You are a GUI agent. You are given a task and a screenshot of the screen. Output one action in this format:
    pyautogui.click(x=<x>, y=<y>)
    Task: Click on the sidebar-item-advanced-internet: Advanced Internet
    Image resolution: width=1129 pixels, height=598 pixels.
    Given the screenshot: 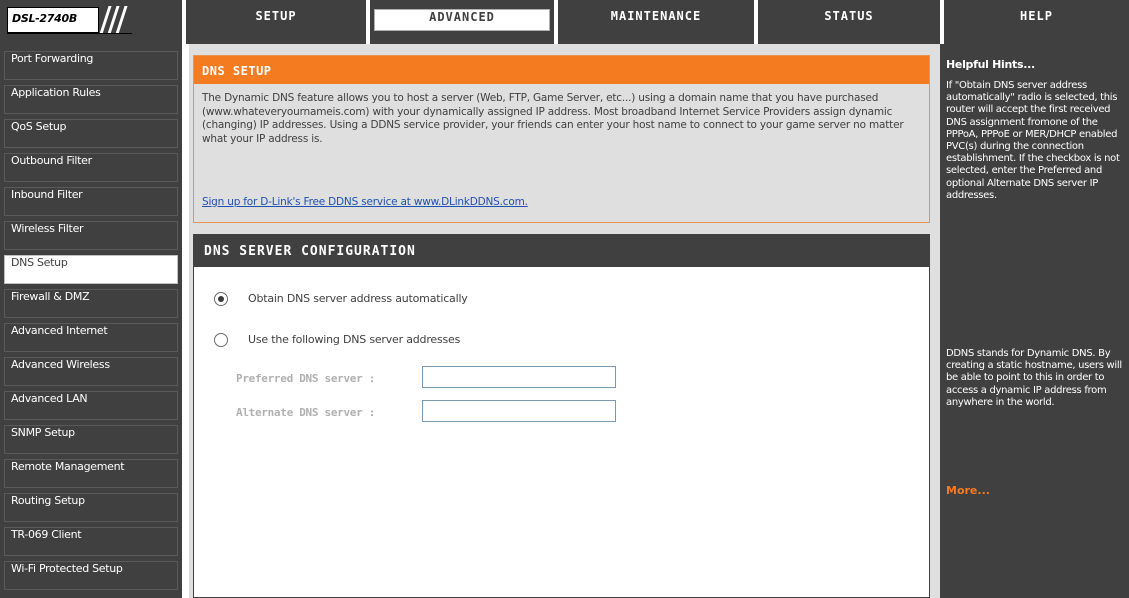 What is the action you would take?
    pyautogui.click(x=91, y=337)
    